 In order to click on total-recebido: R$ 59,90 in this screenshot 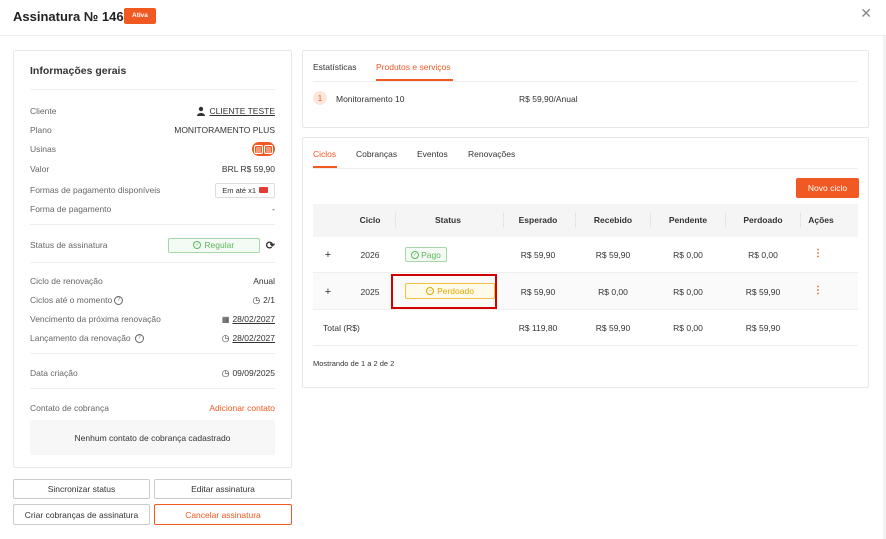, I will do `click(613, 328)`.